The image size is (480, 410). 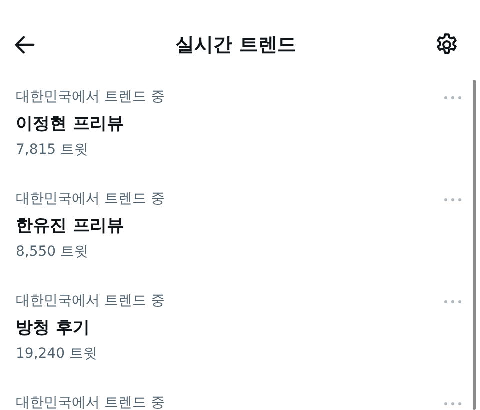 I want to click on trend-name: 방청 후기, so click(x=90, y=328).